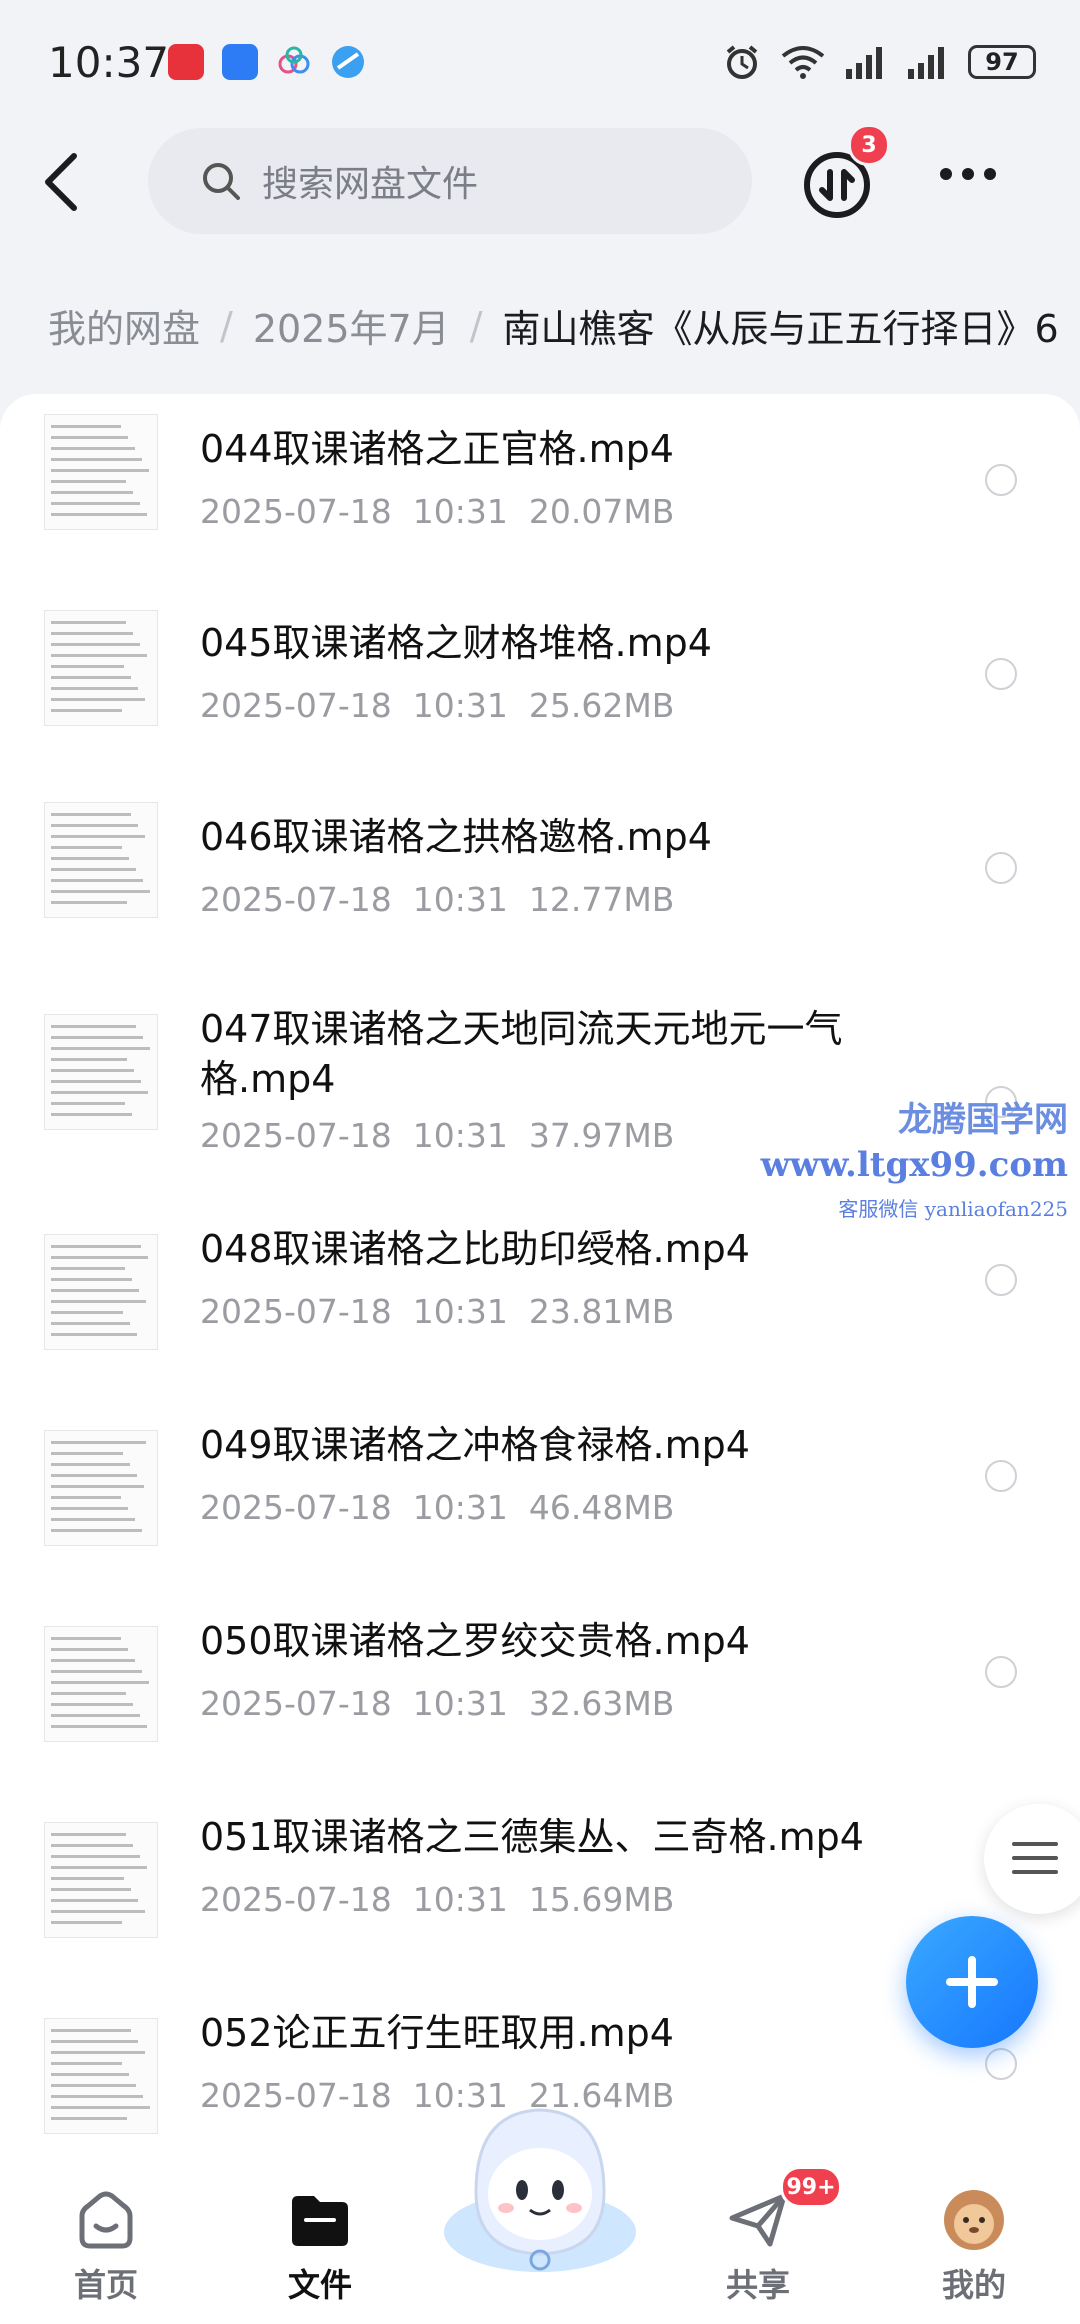  What do you see at coordinates (319, 2285) in the screenshot?
I see `nav-files-label: 文件` at bounding box center [319, 2285].